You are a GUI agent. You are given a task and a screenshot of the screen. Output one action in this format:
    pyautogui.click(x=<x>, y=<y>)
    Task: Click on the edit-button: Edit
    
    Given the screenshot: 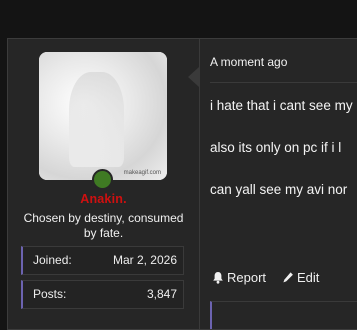 What is the action you would take?
    pyautogui.click(x=300, y=277)
    